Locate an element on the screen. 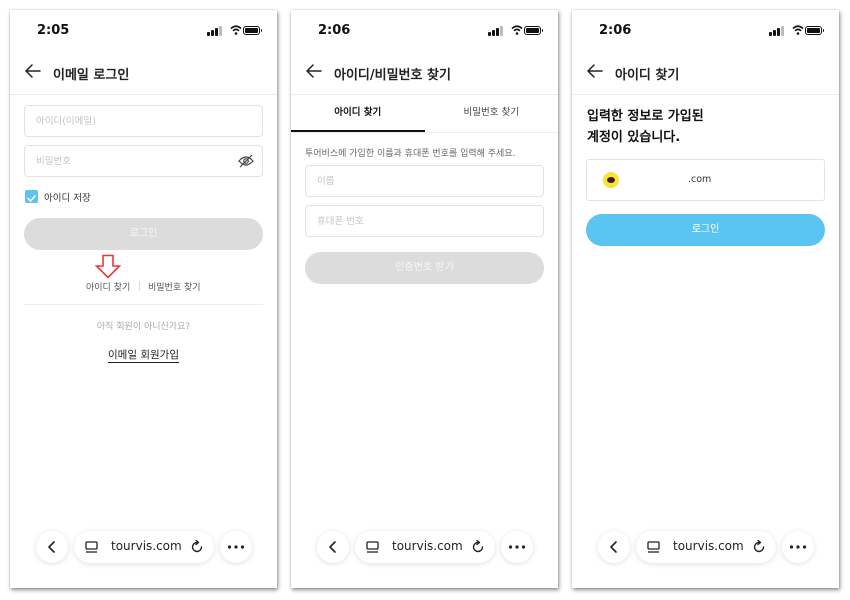 The image size is (850, 600). result-message: 입력한 정보로 가입된 계정이 있습니다. is located at coordinates (645, 127).